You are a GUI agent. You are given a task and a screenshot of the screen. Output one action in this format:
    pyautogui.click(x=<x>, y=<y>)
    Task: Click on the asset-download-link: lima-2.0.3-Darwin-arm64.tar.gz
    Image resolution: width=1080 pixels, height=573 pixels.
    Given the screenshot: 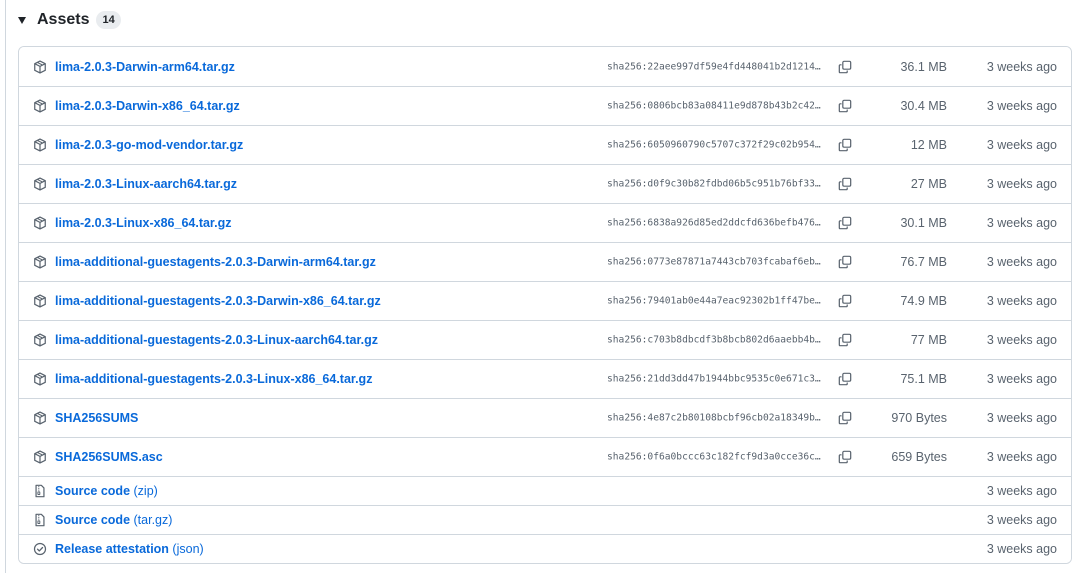 What is the action you would take?
    pyautogui.click(x=145, y=67)
    